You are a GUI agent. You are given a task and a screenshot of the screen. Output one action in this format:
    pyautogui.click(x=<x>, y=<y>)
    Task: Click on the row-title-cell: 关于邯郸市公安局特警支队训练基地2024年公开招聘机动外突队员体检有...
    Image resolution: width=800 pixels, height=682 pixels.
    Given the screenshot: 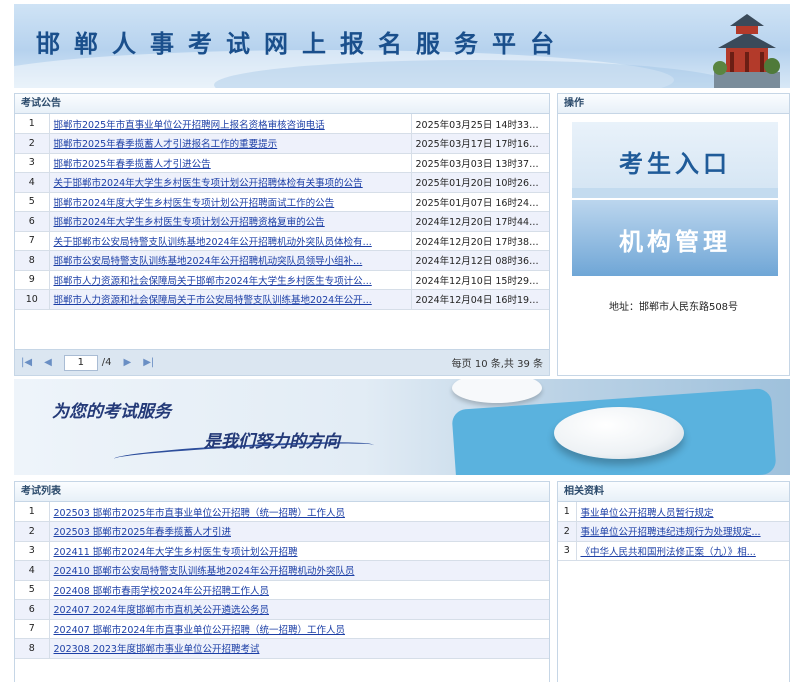 What is the action you would take?
    pyautogui.click(x=230, y=241)
    